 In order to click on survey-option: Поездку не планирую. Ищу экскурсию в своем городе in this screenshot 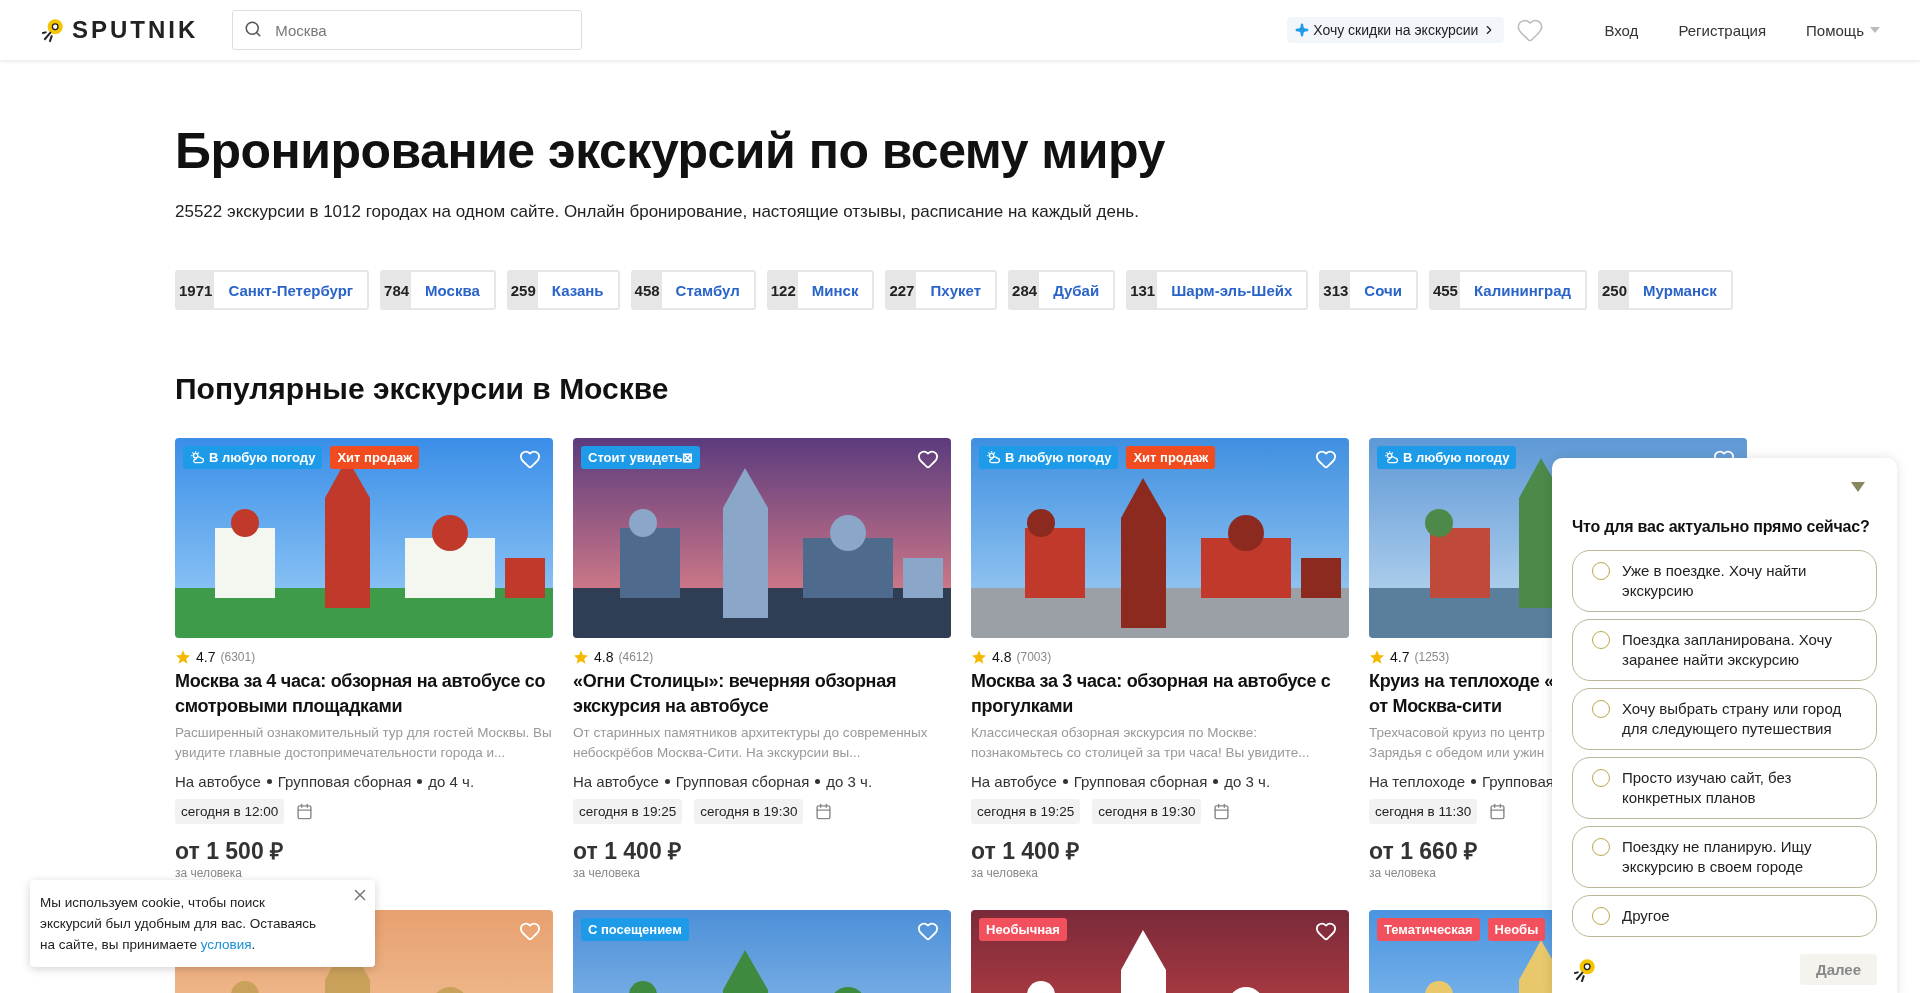, I will do `click(1724, 857)`.